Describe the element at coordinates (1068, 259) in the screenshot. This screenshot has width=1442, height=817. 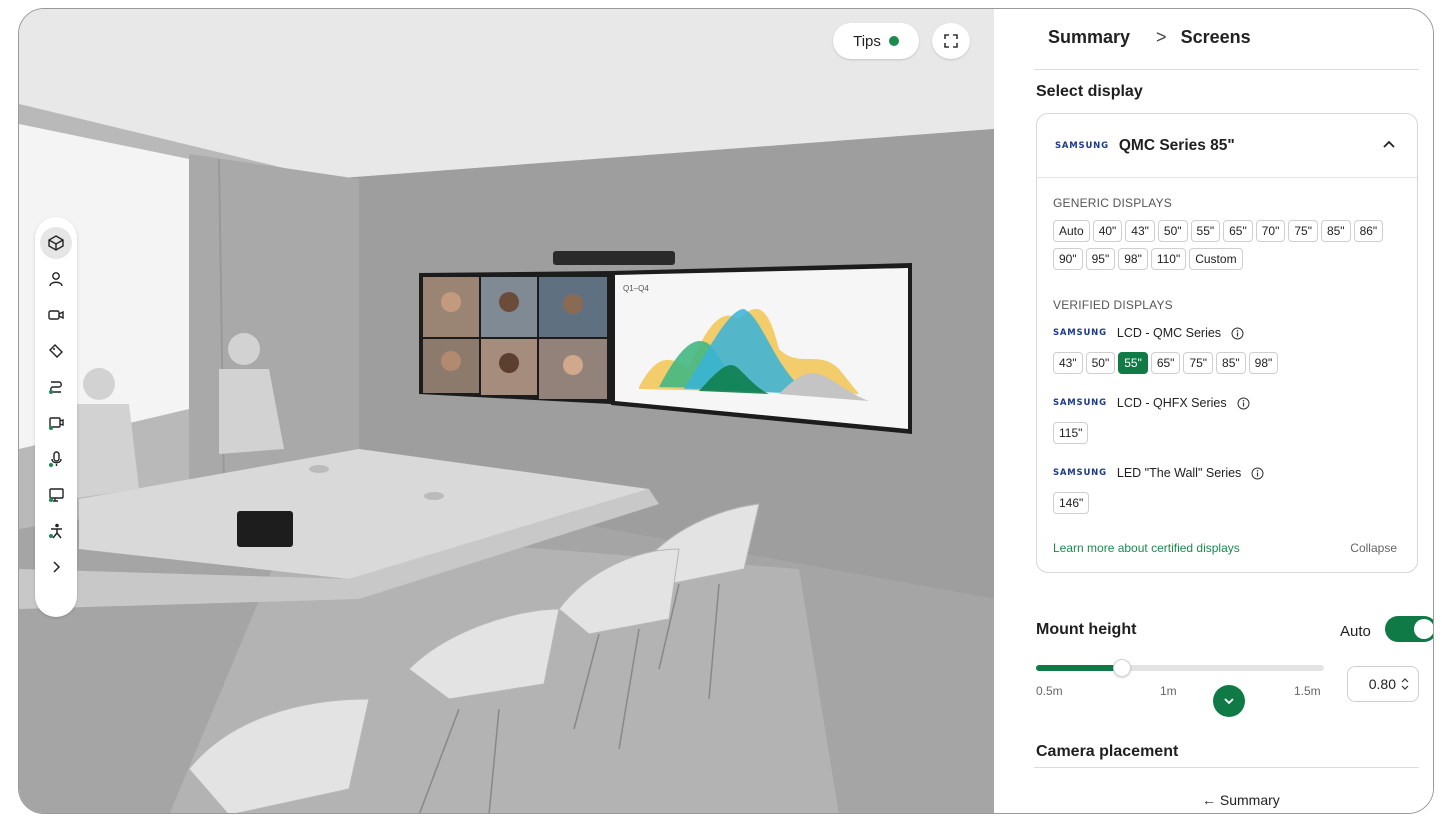
I see `size-chip: 90"` at that location.